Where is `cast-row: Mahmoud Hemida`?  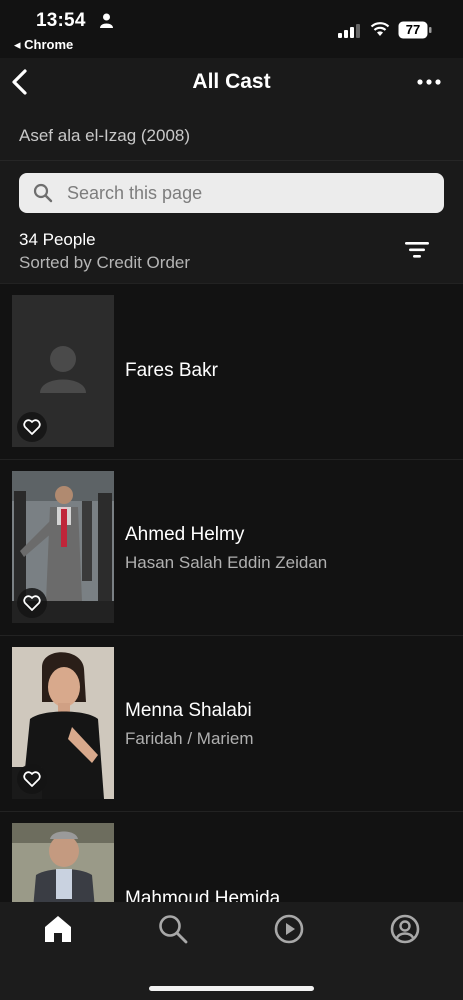 cast-row: Mahmoud Hemida is located at coordinates (231, 856).